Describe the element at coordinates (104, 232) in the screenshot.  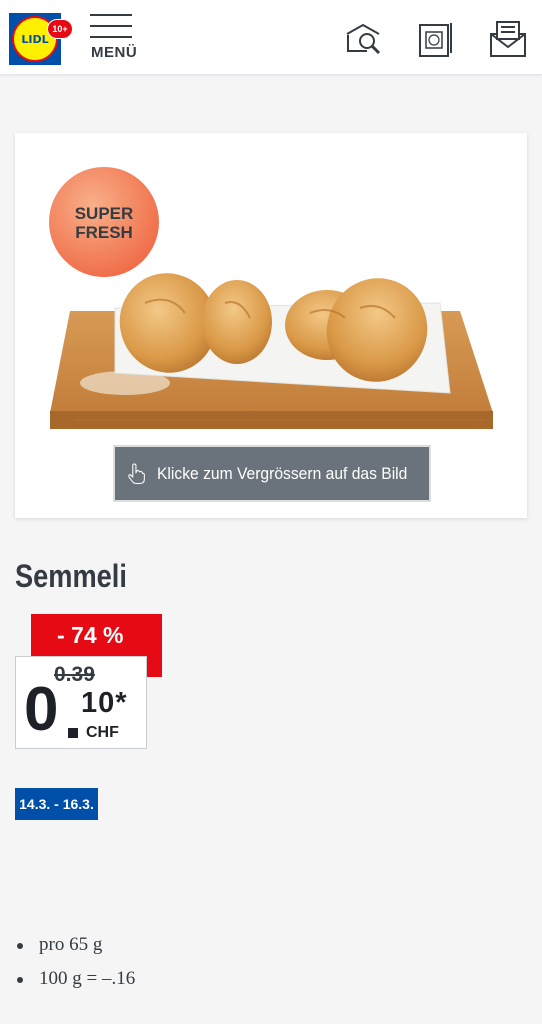
I see `badge-text-line2: FRESH` at that location.